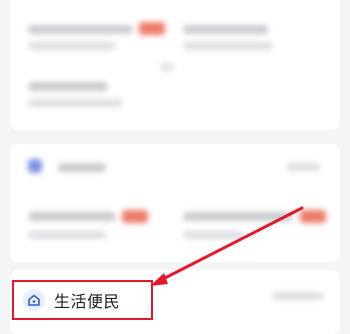 Image resolution: width=350 pixels, height=334 pixels. I want to click on blurred-icon, so click(35, 166).